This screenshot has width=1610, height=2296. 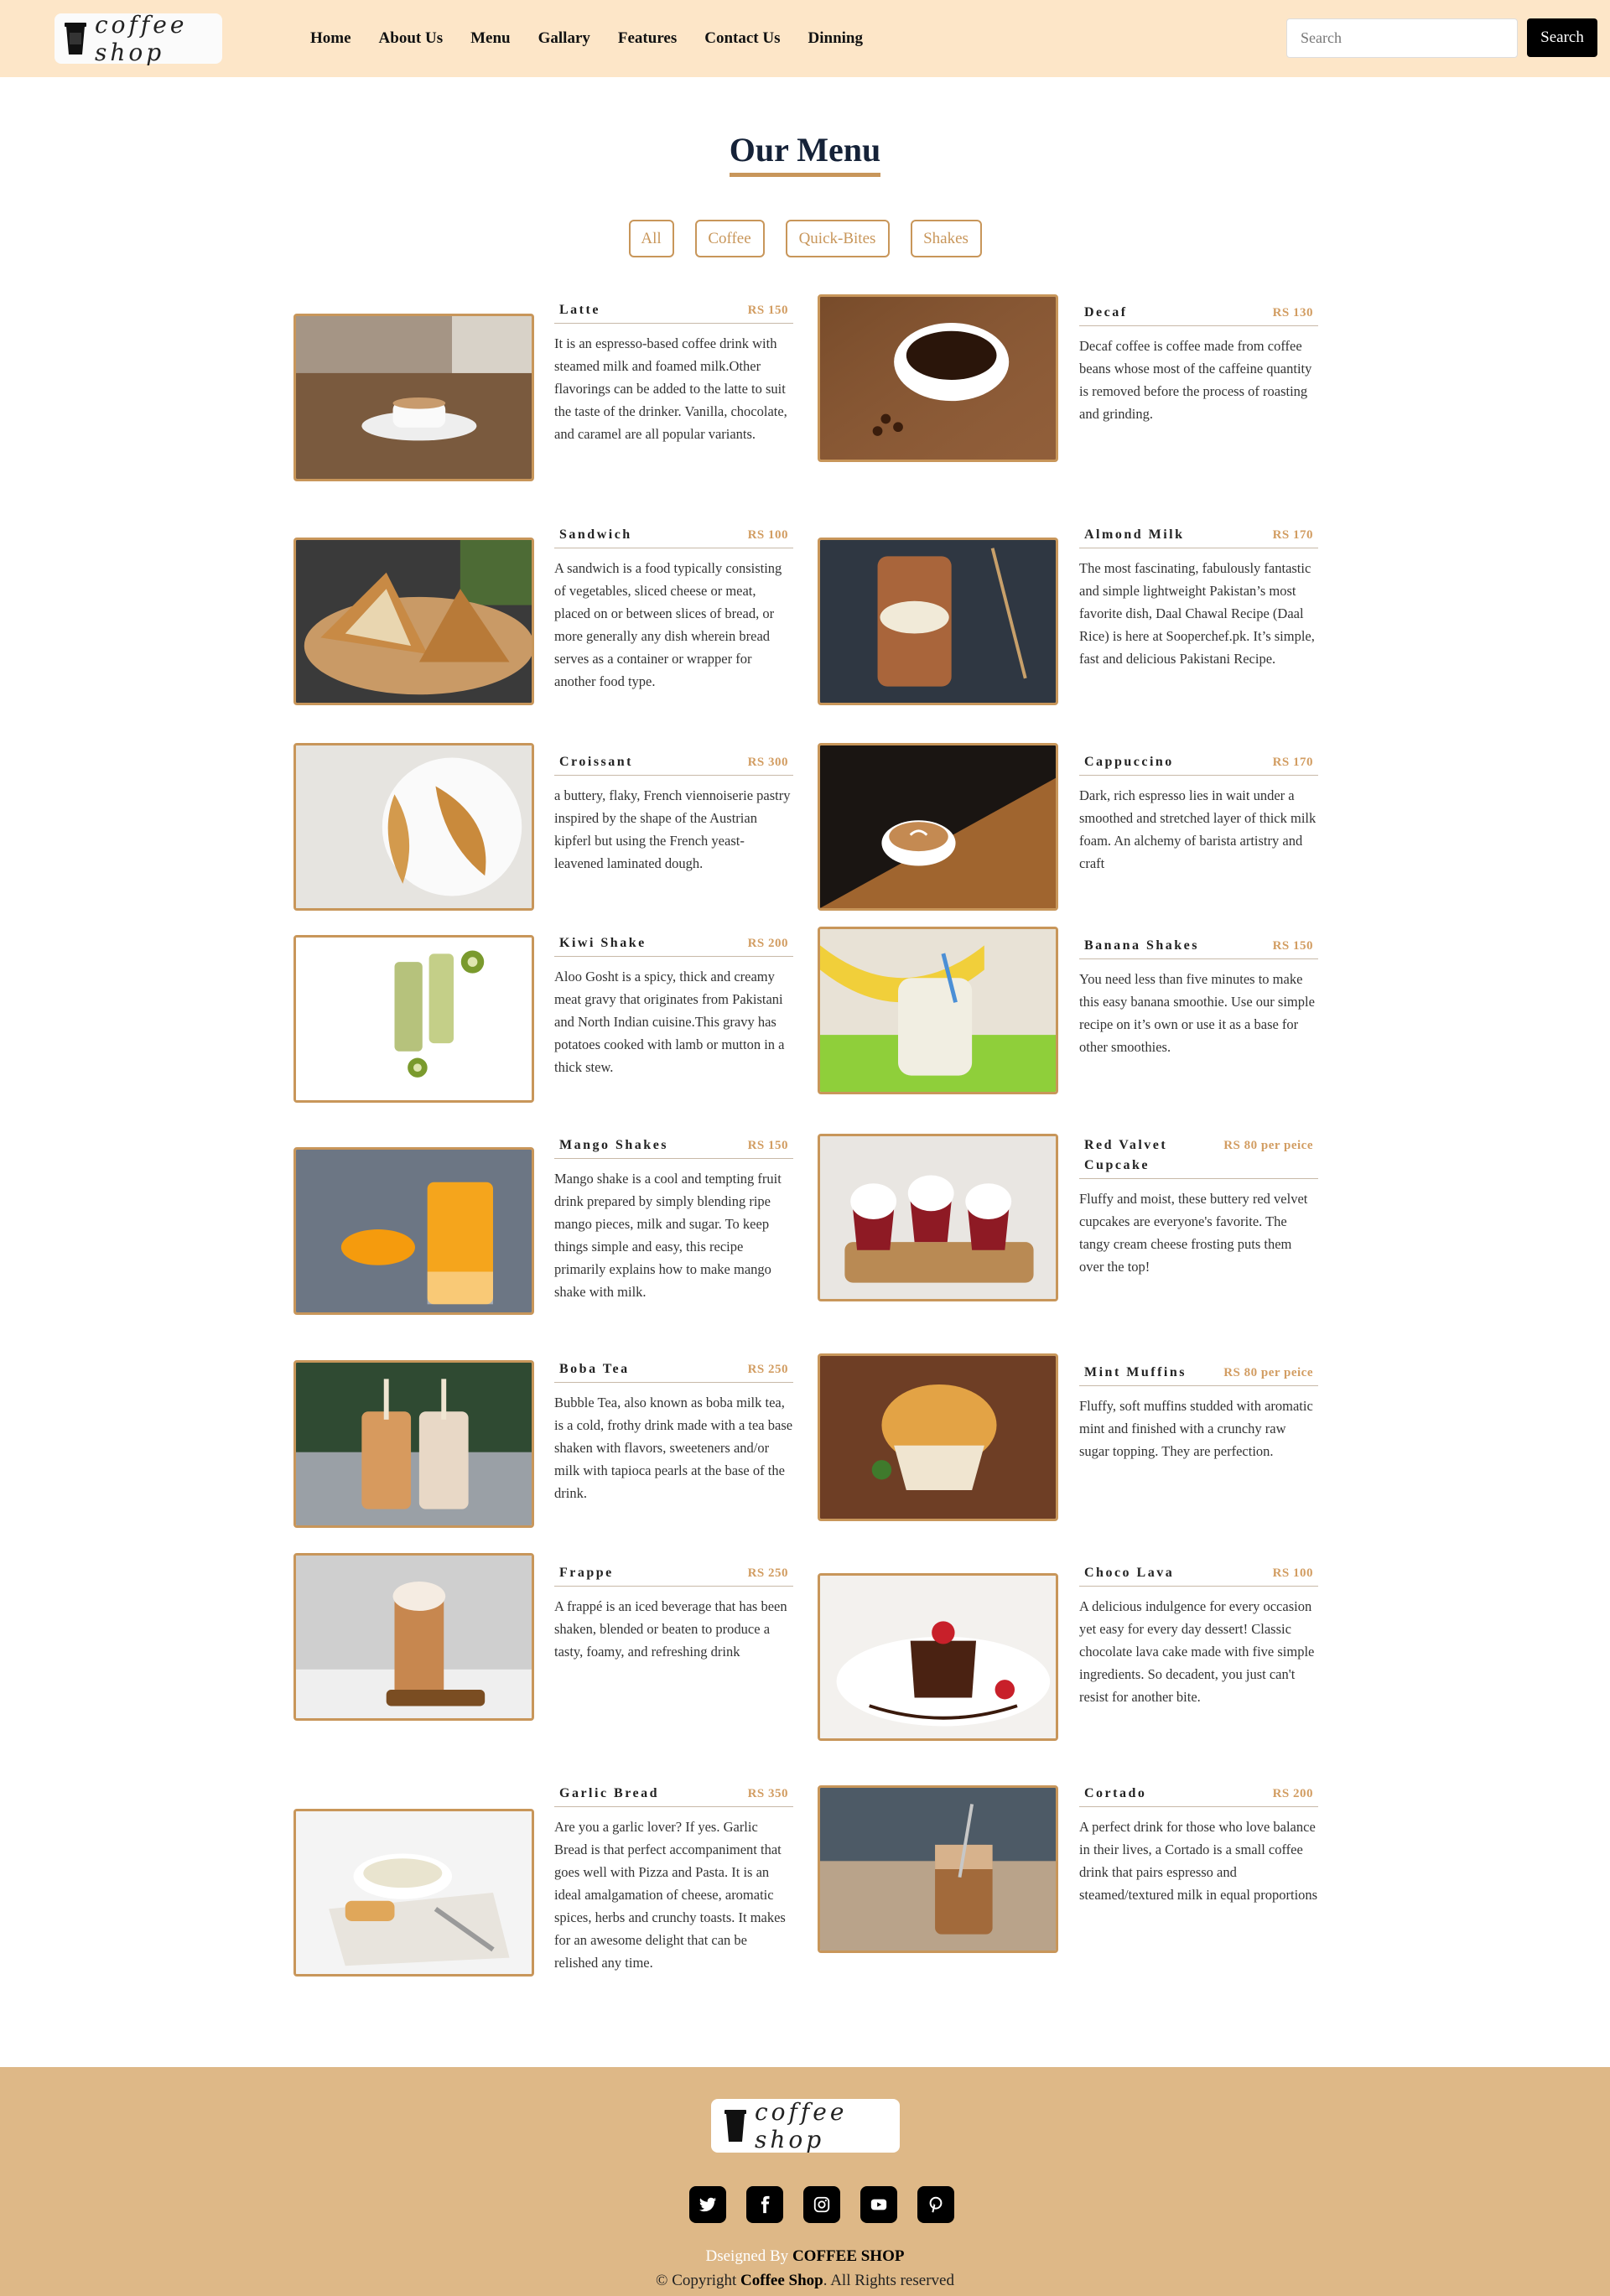 I want to click on menu-item-price: RS 130, so click(x=1292, y=312).